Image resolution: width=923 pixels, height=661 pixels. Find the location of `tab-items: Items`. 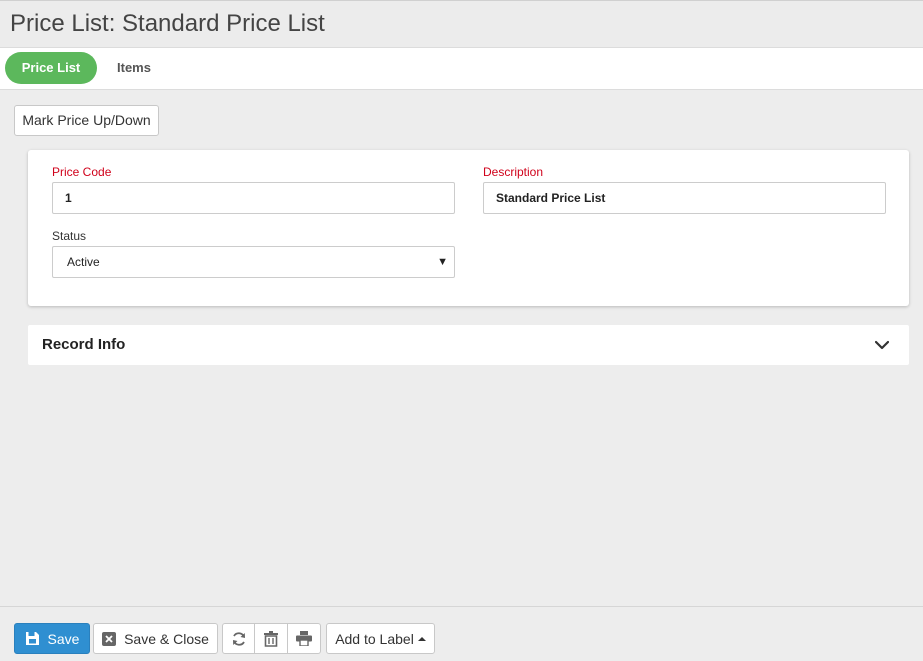

tab-items: Items is located at coordinates (134, 68).